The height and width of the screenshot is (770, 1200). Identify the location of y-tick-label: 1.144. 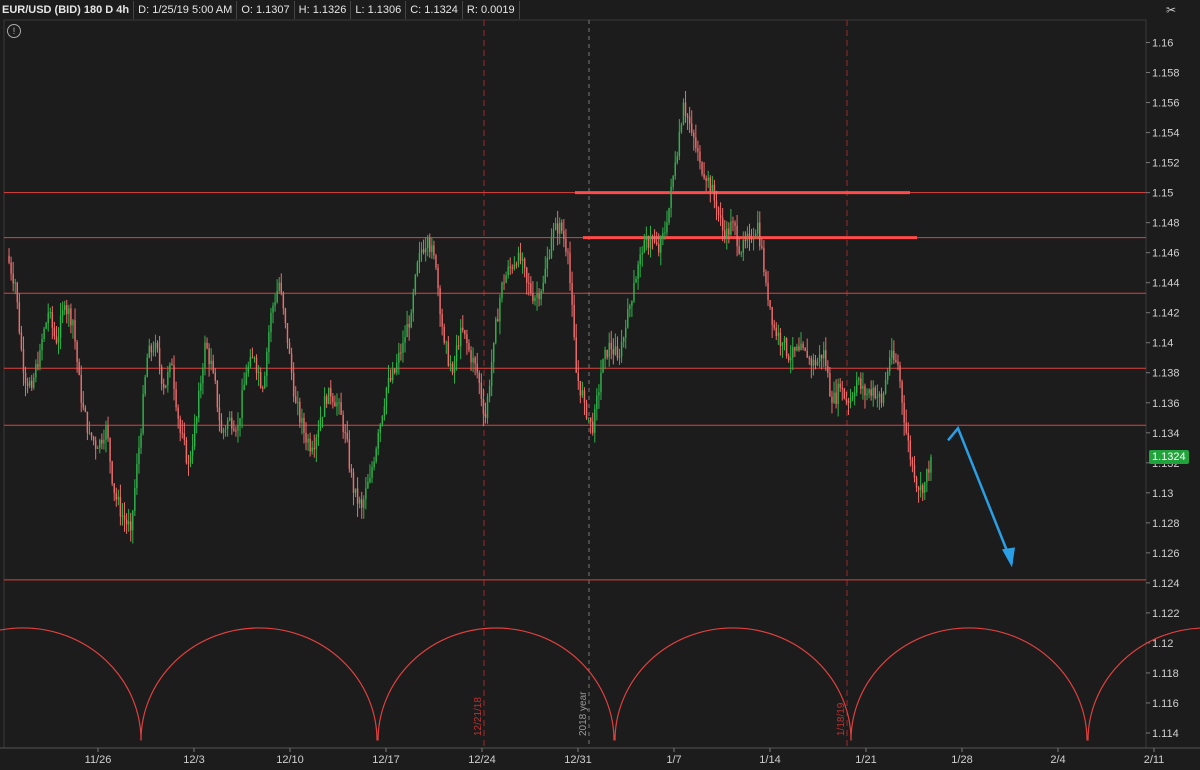
(1166, 284).